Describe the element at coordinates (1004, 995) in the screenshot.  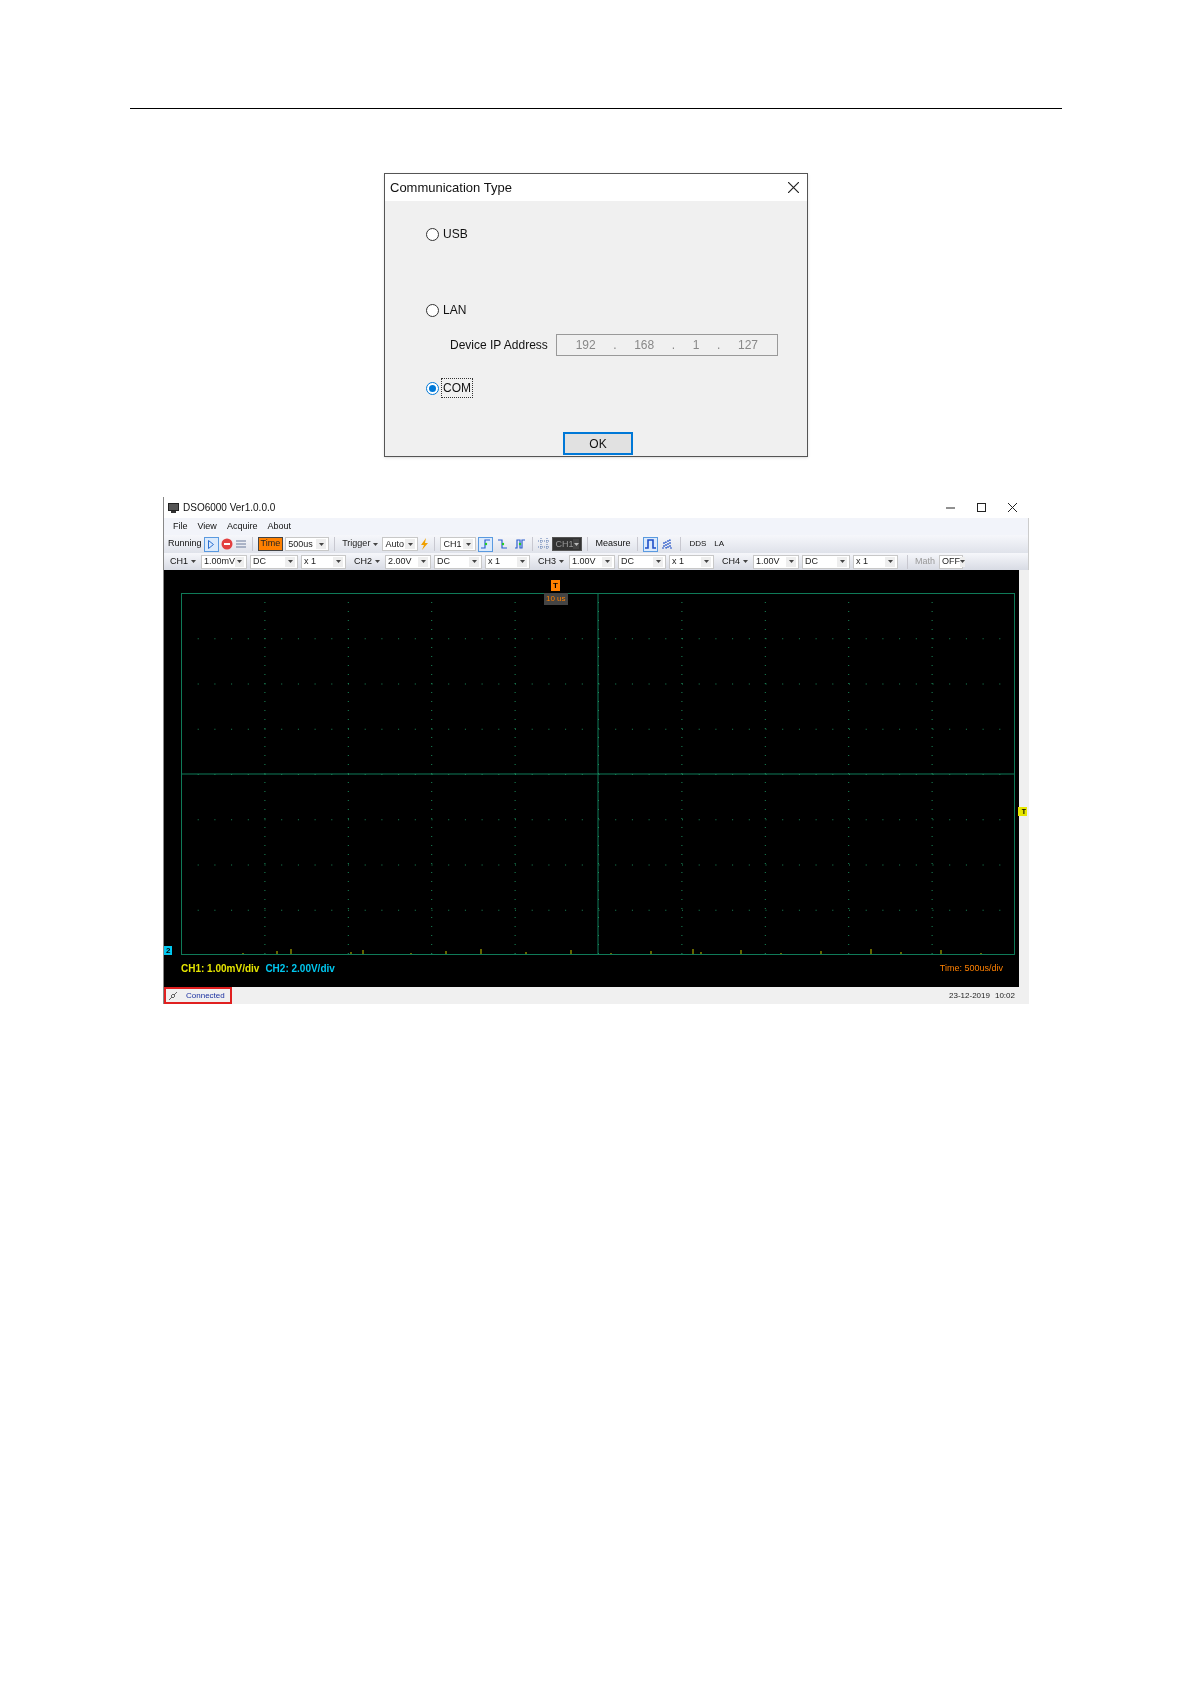
I see `status-time: 10:02` at that location.